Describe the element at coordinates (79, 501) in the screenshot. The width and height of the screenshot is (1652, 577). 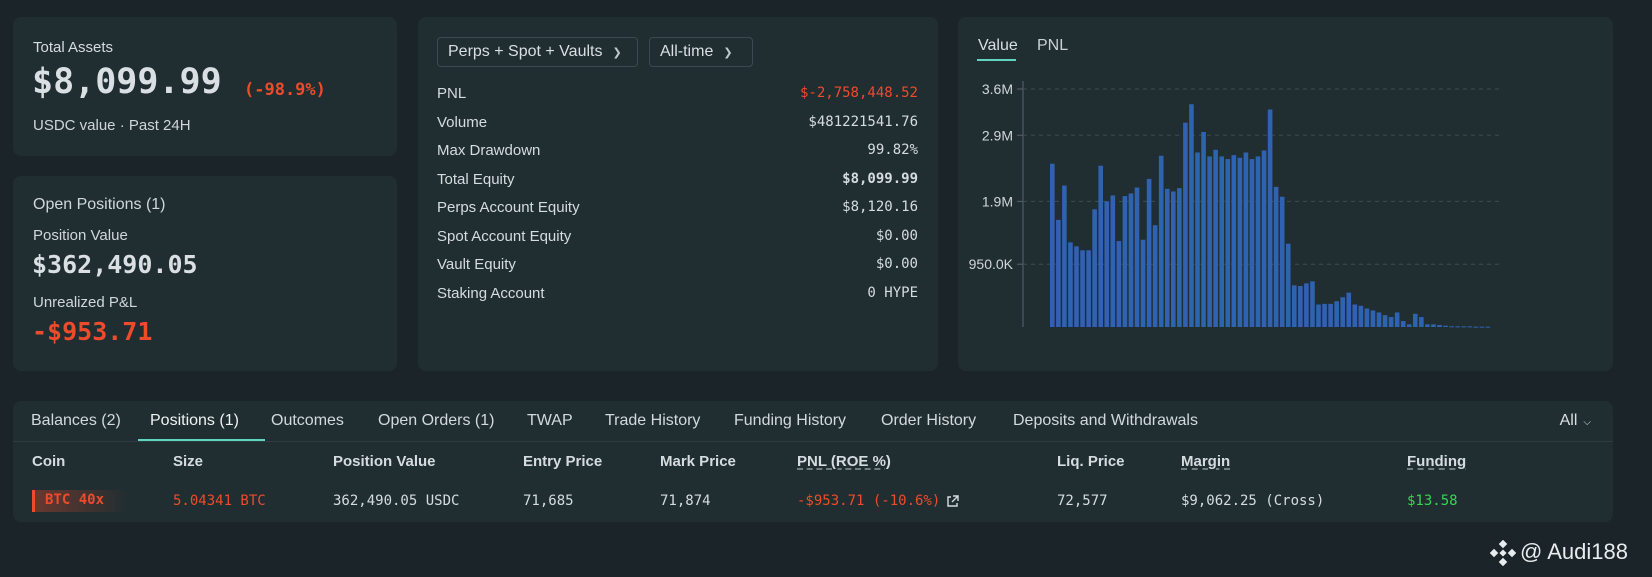
I see `coin-cell: BTC 40x` at that location.